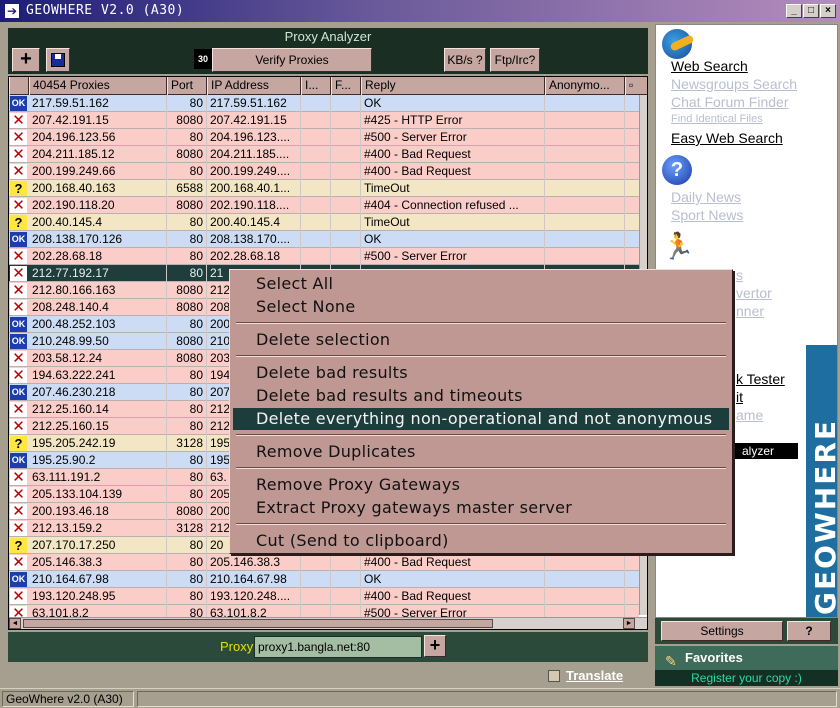 Image resolution: width=840 pixels, height=708 pixels. What do you see at coordinates (515, 60) in the screenshot?
I see `ftp-irc-button: Ftp/Irc?` at bounding box center [515, 60].